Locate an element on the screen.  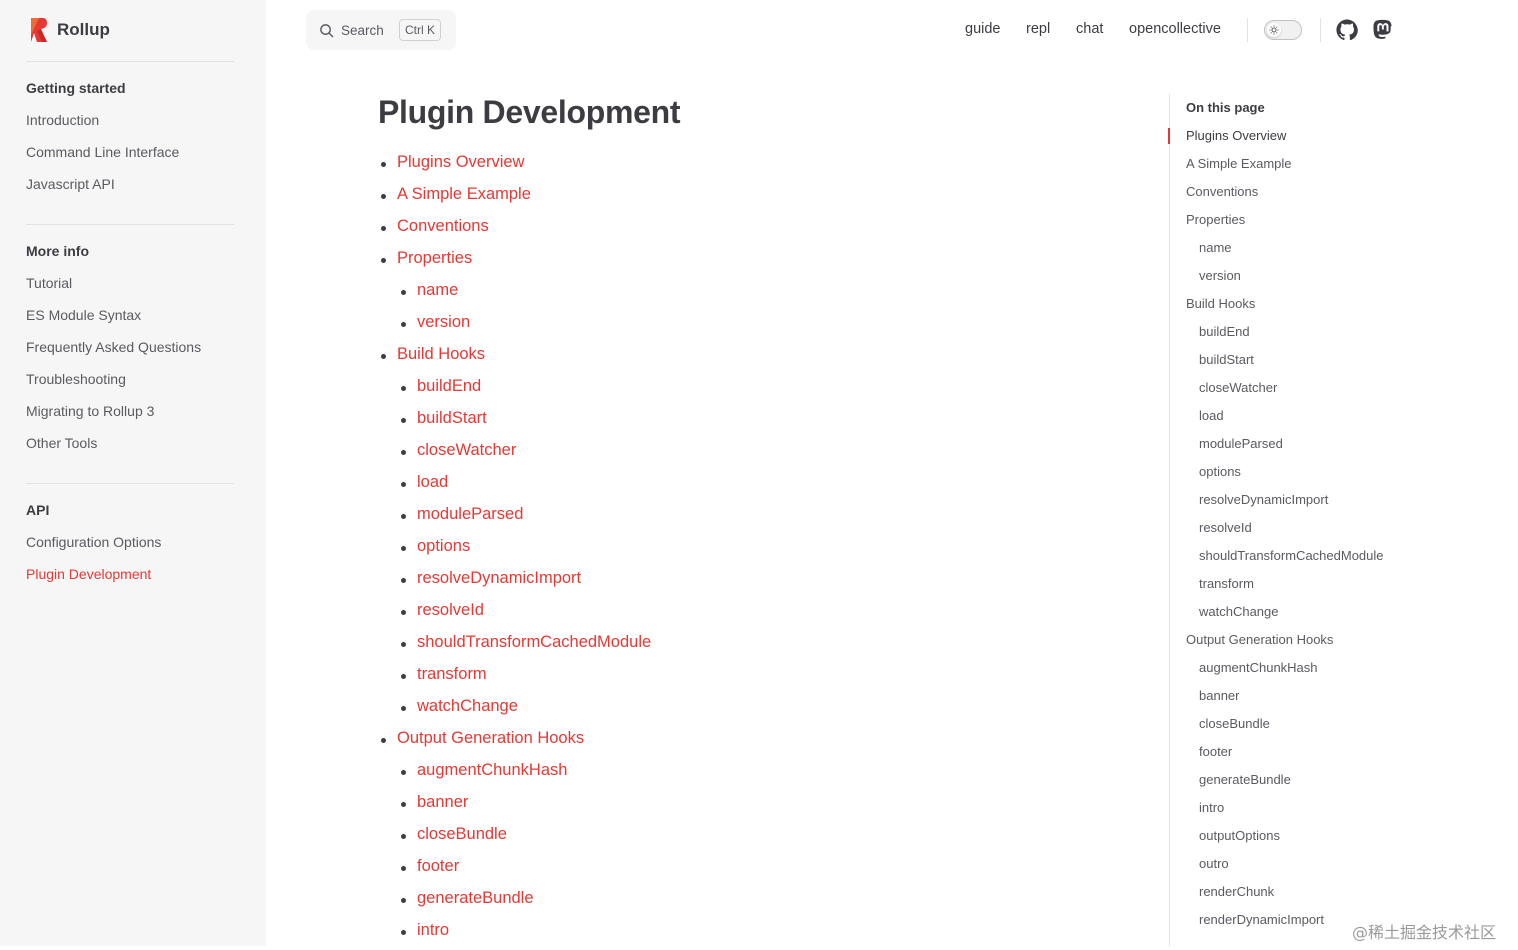
toc-link-plugins-overview: Plugins Overview is located at coordinates (460, 162).